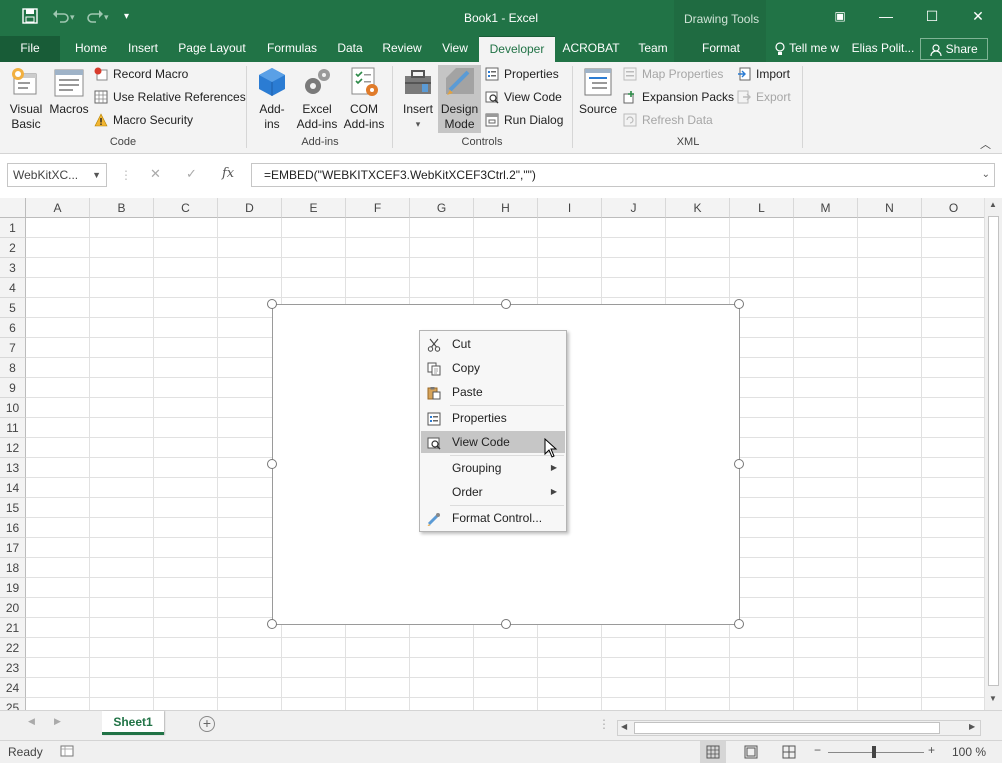 This screenshot has height=763, width=1002. Describe the element at coordinates (459, 99) in the screenshot. I see `design-mode-button: Design Mode` at that location.